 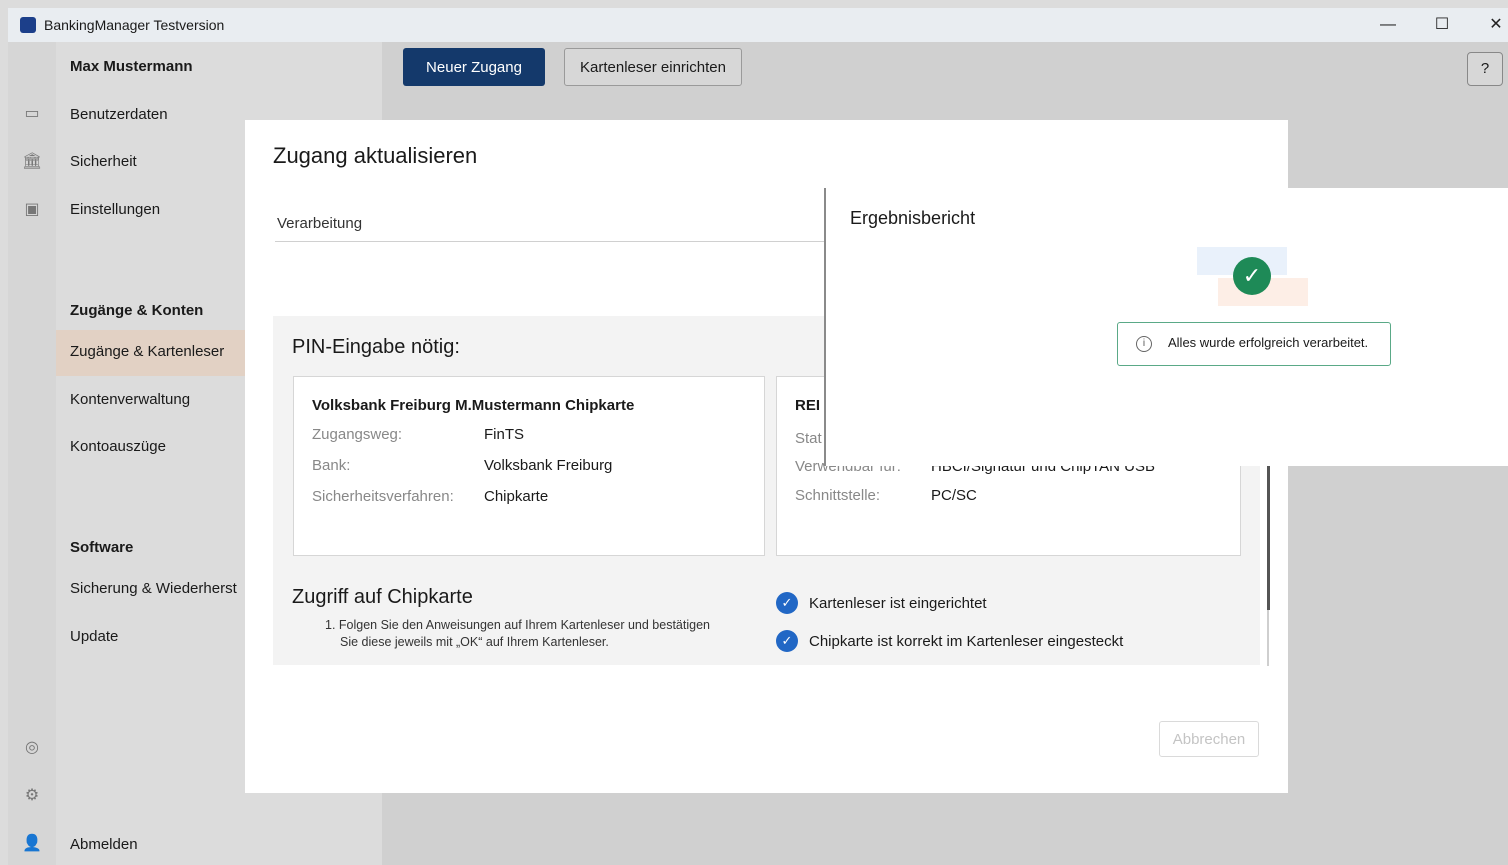 What do you see at coordinates (1252, 276) in the screenshot?
I see `success-check-icon: ✓` at bounding box center [1252, 276].